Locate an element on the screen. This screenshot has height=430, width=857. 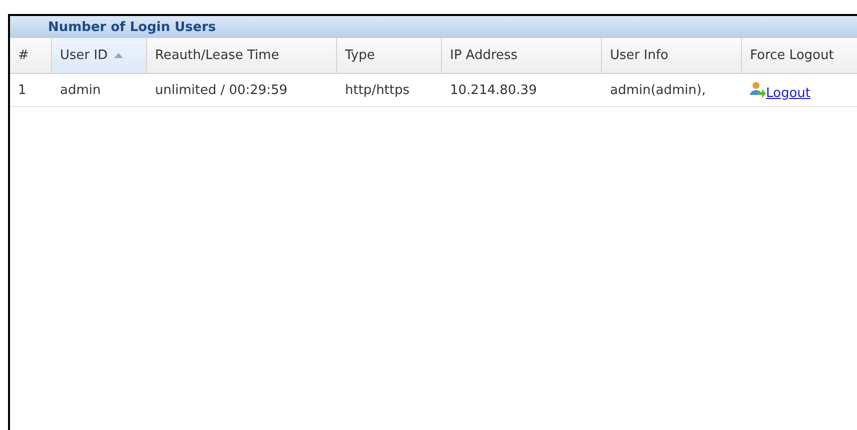
user-arrow-icon is located at coordinates (758, 90).